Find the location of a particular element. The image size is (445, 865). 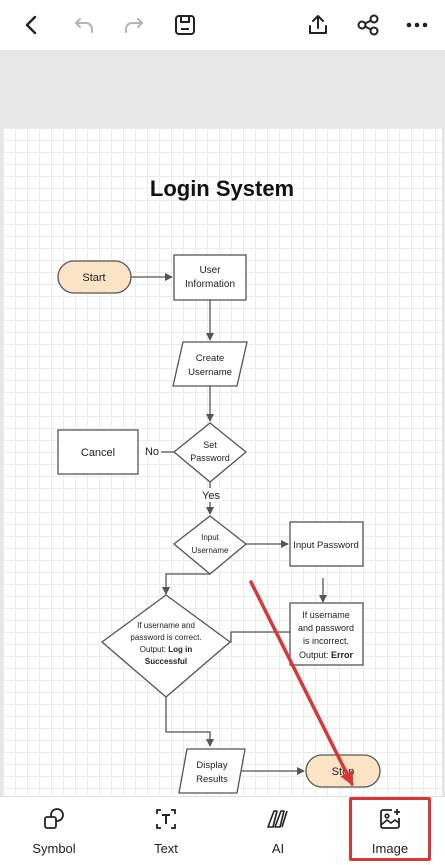

set-password-line1: Set is located at coordinates (210, 445).